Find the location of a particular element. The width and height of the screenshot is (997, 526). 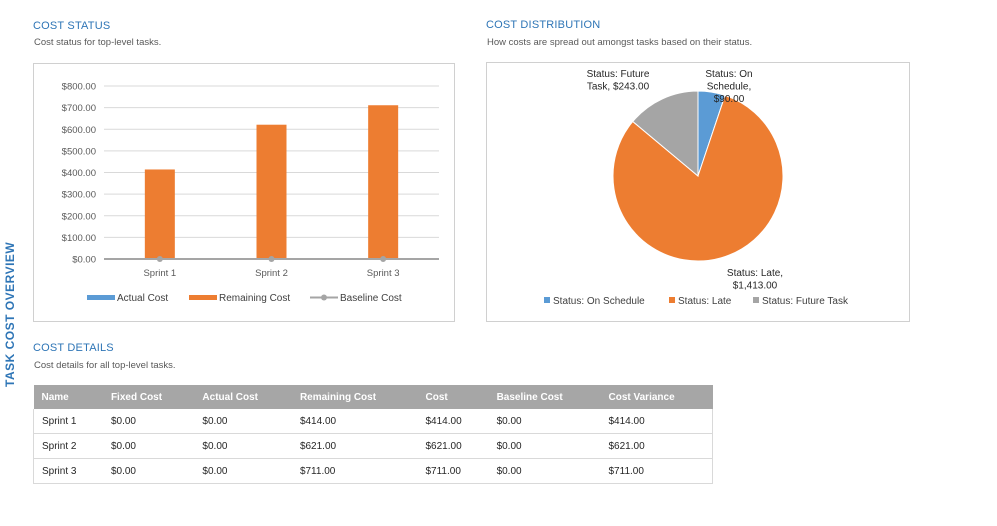

column-header-remaining-cost: Remaining Cost is located at coordinates (354, 397).